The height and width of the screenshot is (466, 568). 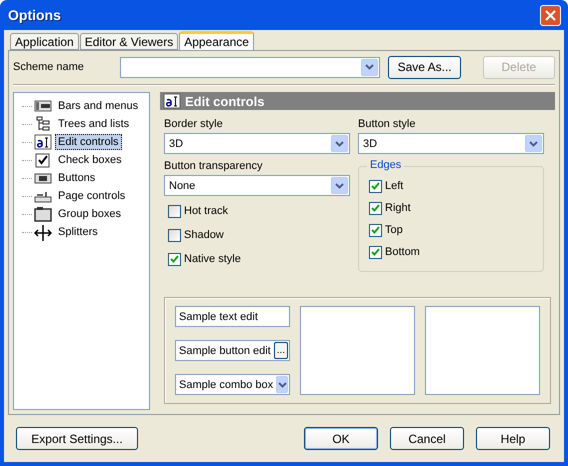 I want to click on field-label: Button transparency, so click(x=214, y=166).